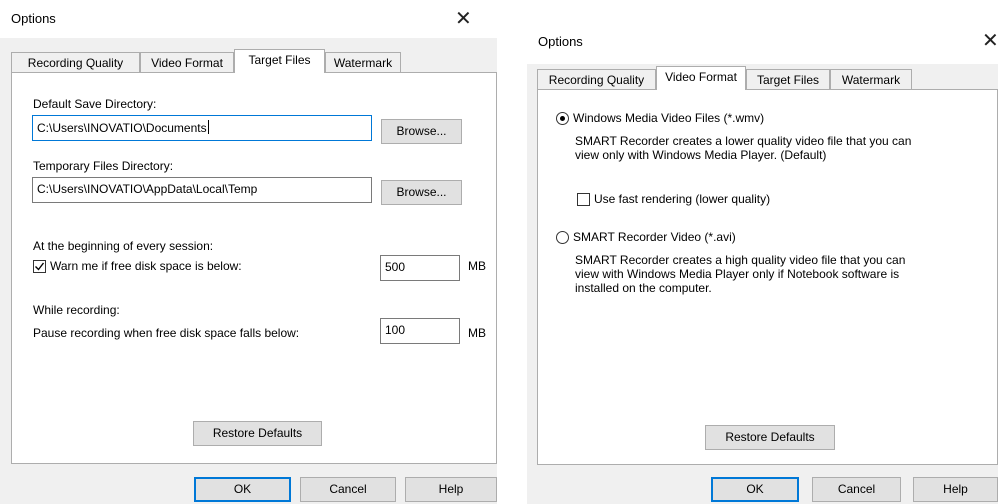 This screenshot has height=504, width=998. Describe the element at coordinates (103, 166) in the screenshot. I see `temporary-files-directory-label: Temporary Files Directory:` at that location.